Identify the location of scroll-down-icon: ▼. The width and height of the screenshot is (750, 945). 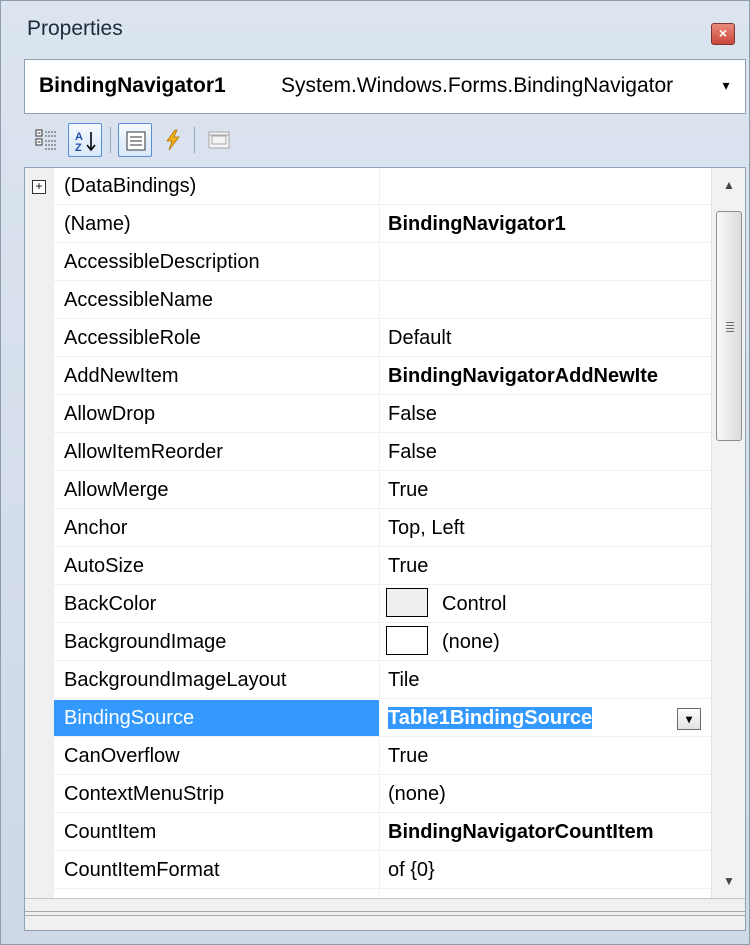
(728, 881).